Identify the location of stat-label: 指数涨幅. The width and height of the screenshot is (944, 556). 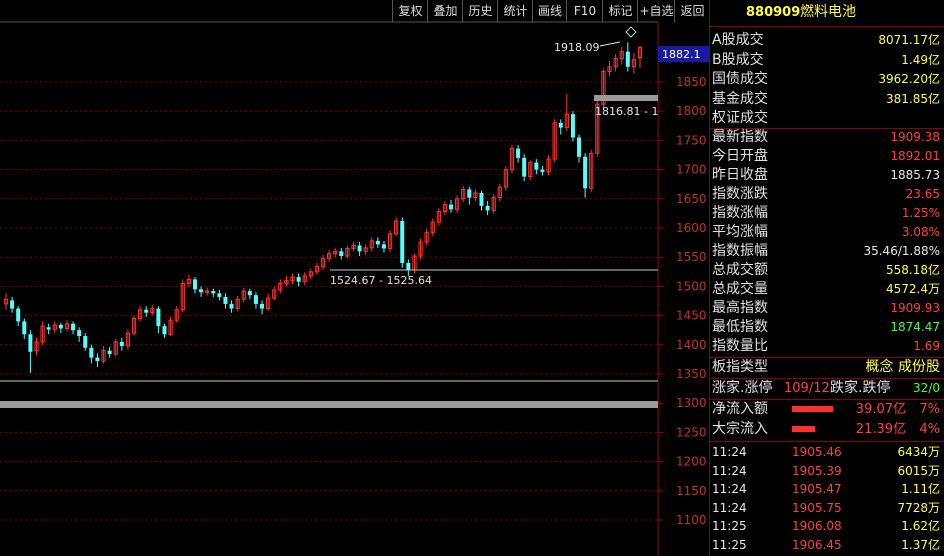
(740, 213).